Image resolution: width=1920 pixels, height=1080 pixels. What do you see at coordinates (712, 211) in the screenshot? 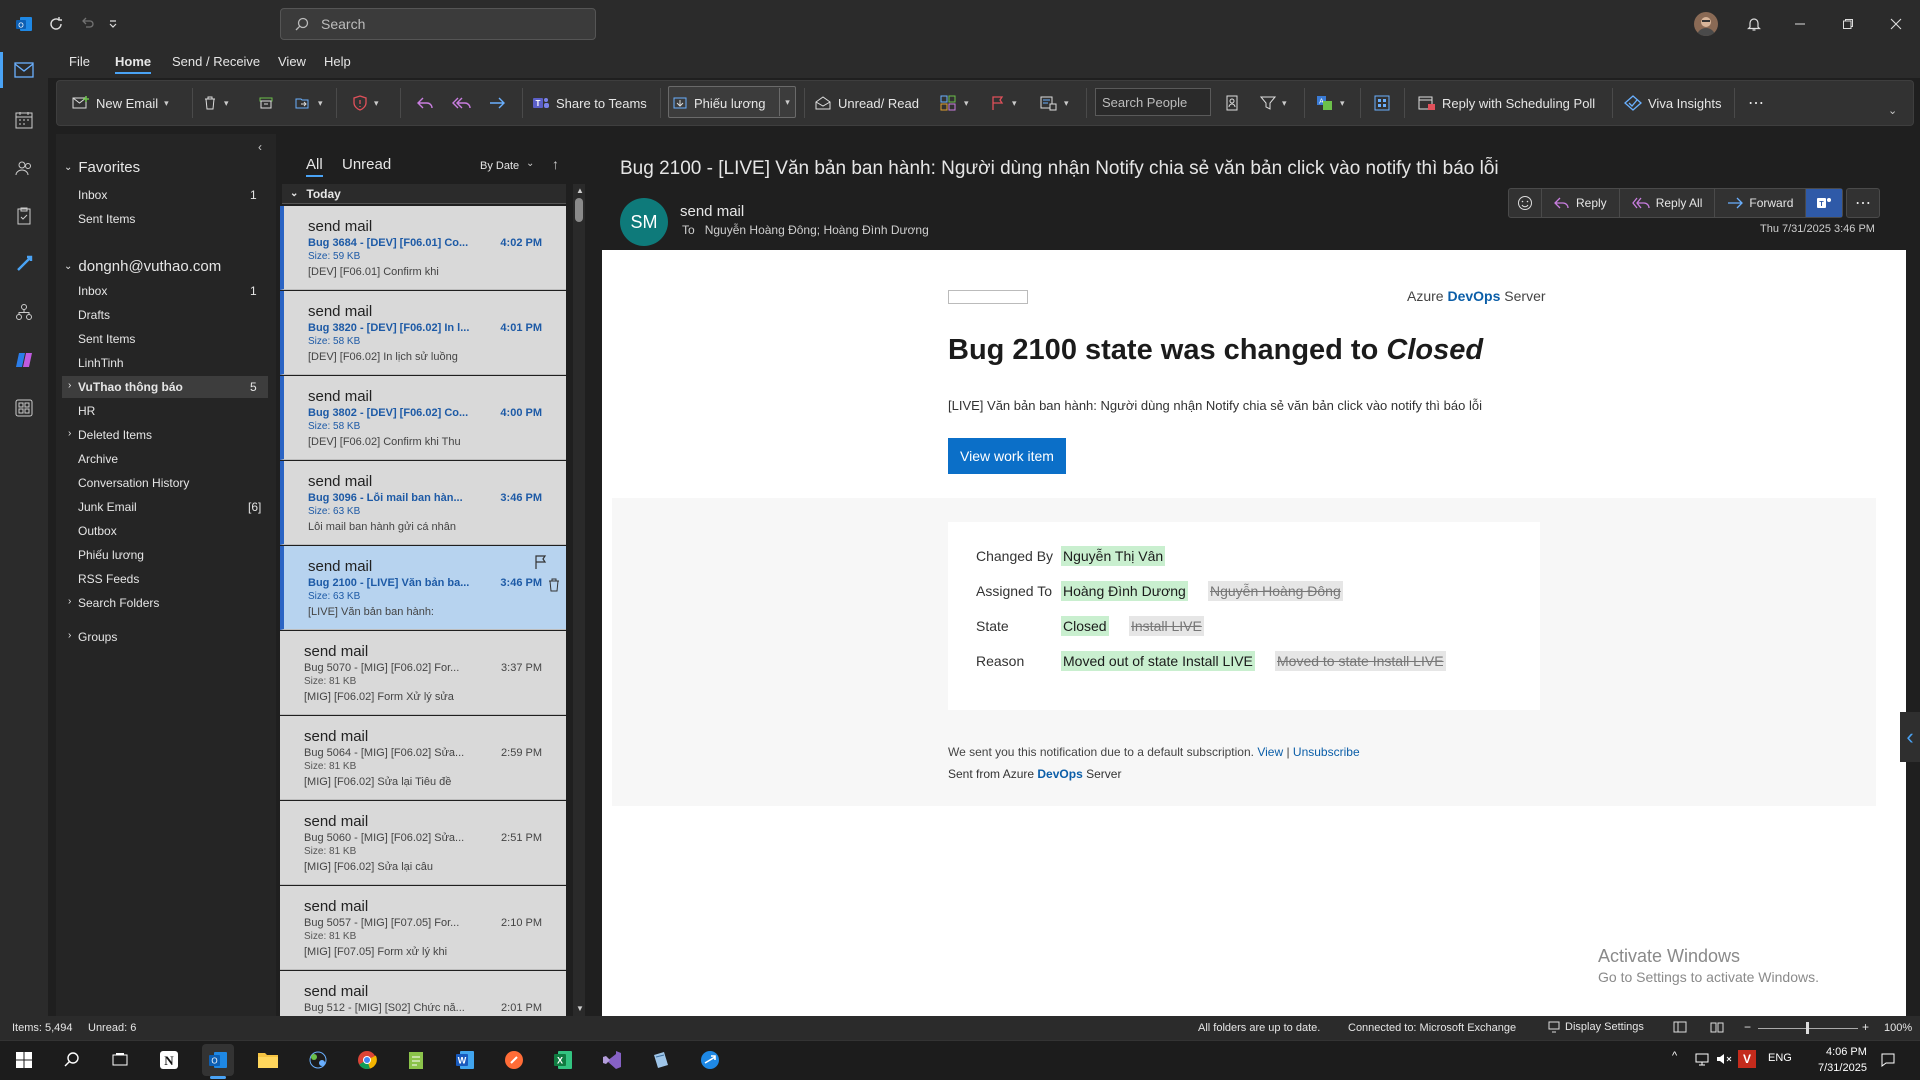
I see `mail-from: send mail` at bounding box center [712, 211].